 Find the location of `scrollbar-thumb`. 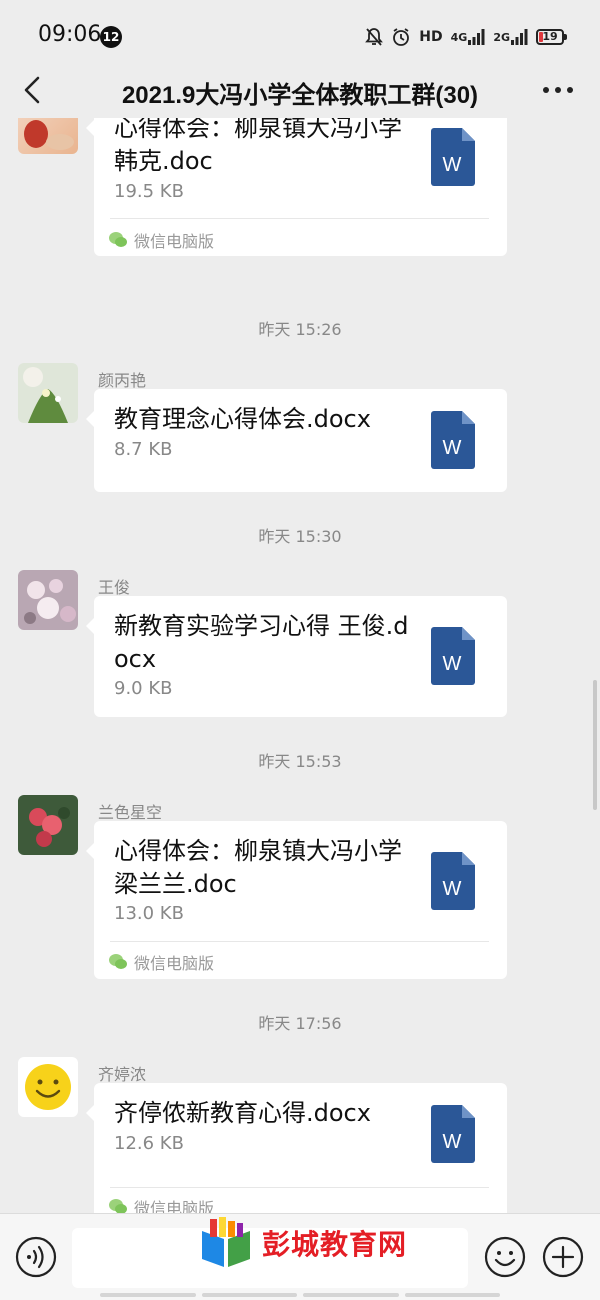

scrollbar-thumb is located at coordinates (595, 745).